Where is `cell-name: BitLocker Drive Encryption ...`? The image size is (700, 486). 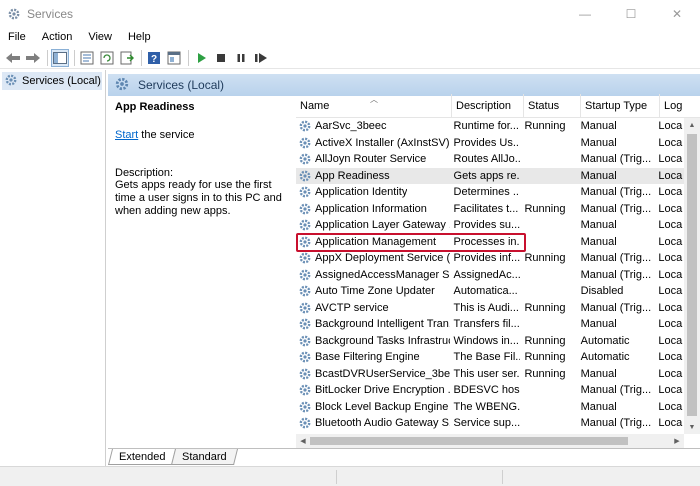 cell-name: BitLocker Drive Encryption ... is located at coordinates (373, 390).